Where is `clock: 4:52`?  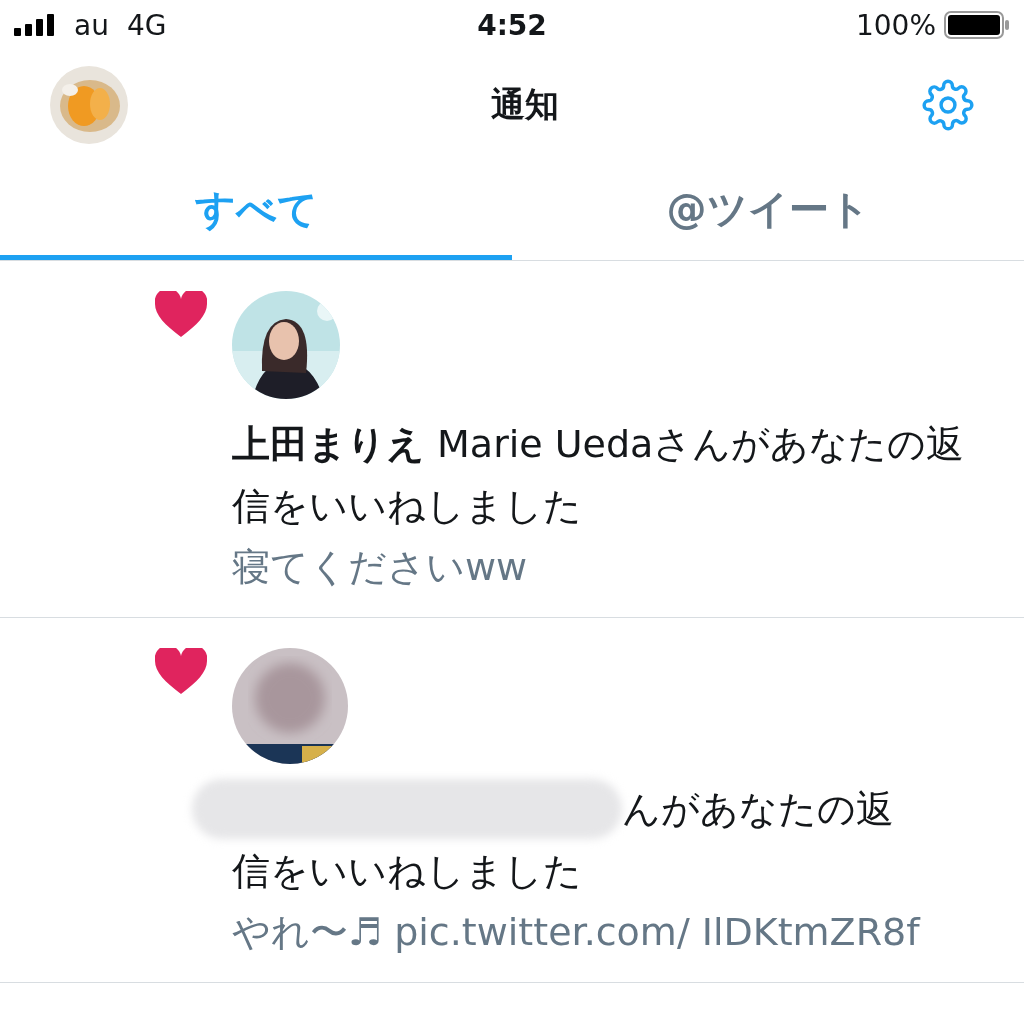 clock: 4:52 is located at coordinates (512, 25).